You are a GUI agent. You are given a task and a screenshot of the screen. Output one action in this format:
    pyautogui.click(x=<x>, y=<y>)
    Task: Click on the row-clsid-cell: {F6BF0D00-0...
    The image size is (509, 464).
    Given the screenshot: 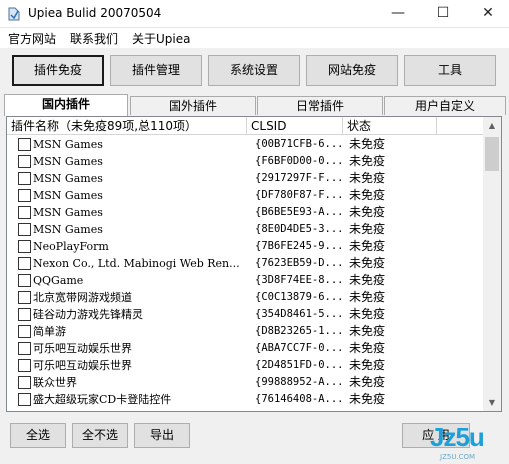 What is the action you would take?
    pyautogui.click(x=299, y=161)
    